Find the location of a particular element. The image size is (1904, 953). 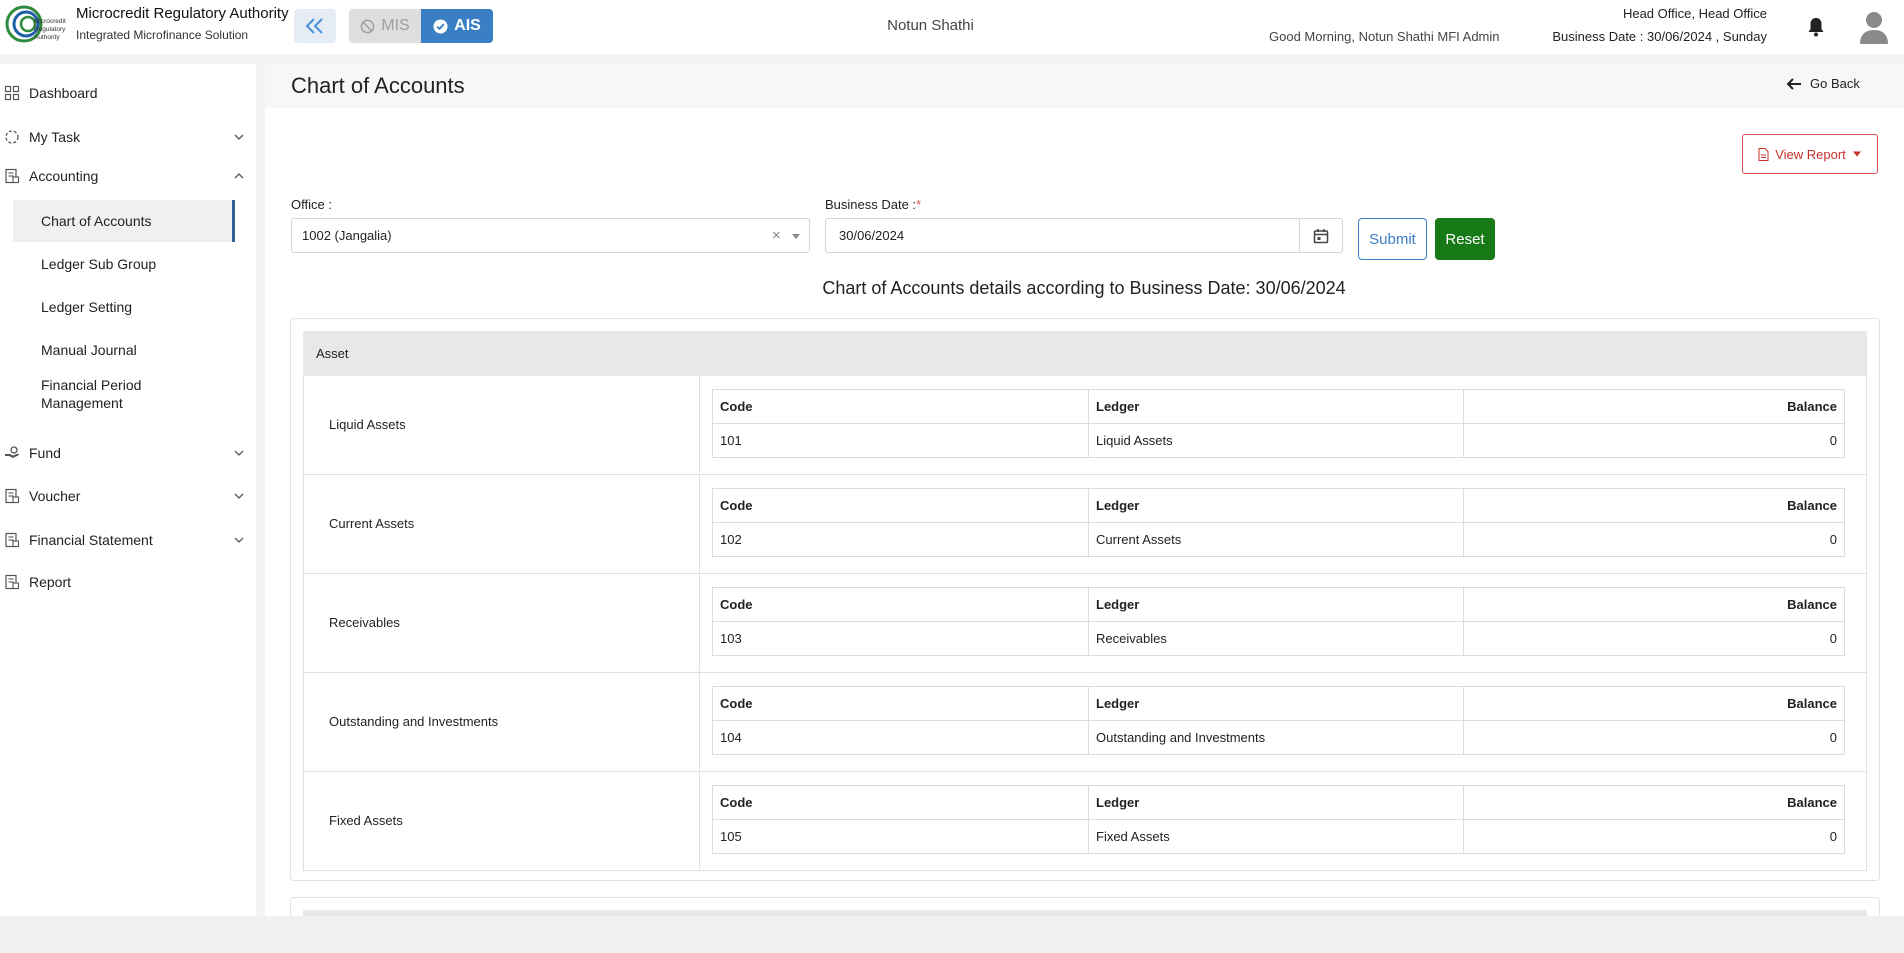

view-report-label: View Report is located at coordinates (1810, 154).